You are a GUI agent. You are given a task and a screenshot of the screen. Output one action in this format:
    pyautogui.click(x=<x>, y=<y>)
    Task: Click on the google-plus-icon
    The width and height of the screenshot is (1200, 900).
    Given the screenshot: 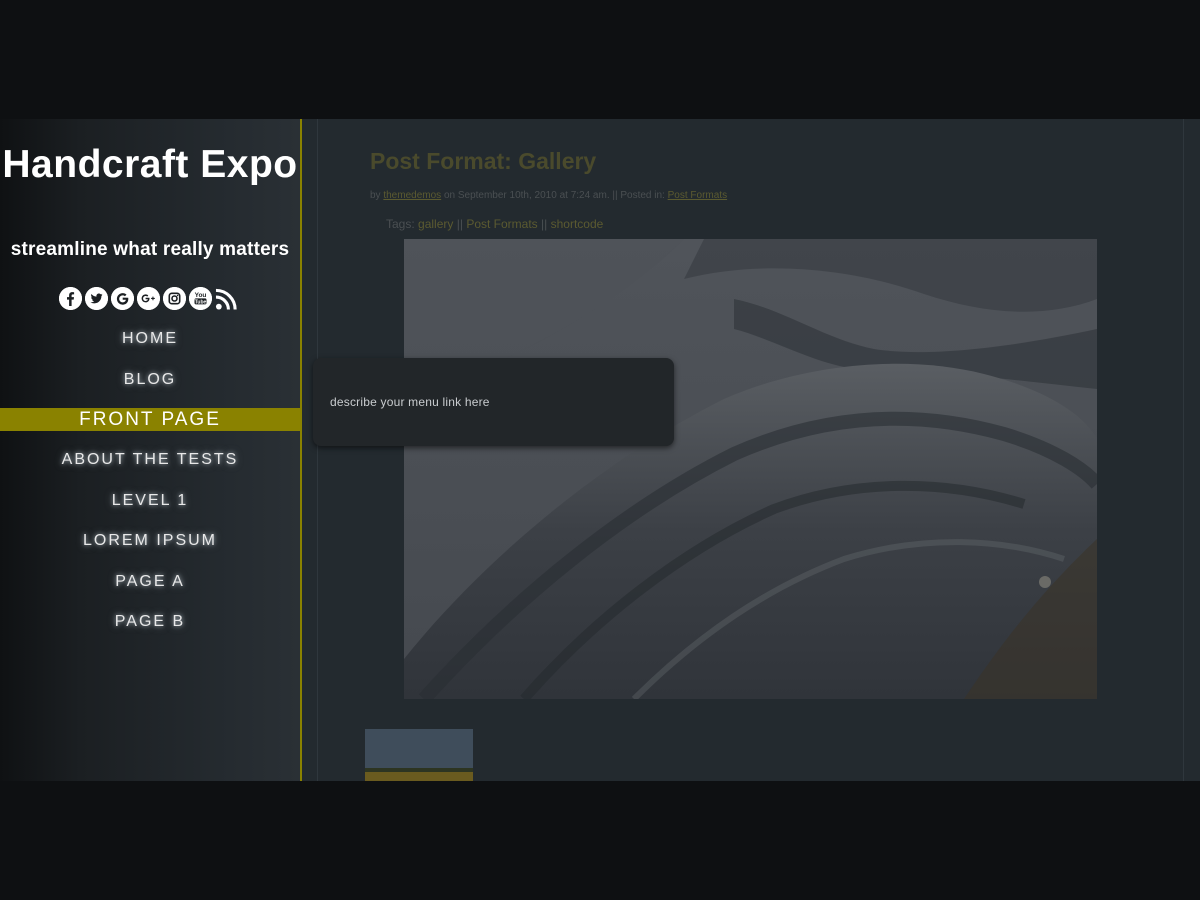 What is the action you would take?
    pyautogui.click(x=148, y=298)
    